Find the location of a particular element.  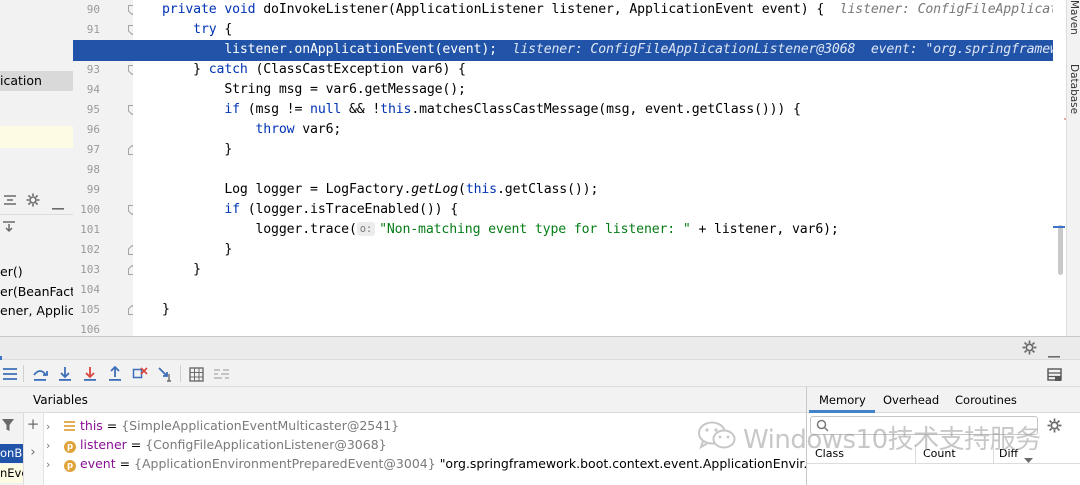

execution-point-gutter is located at coordinates (103, 50).